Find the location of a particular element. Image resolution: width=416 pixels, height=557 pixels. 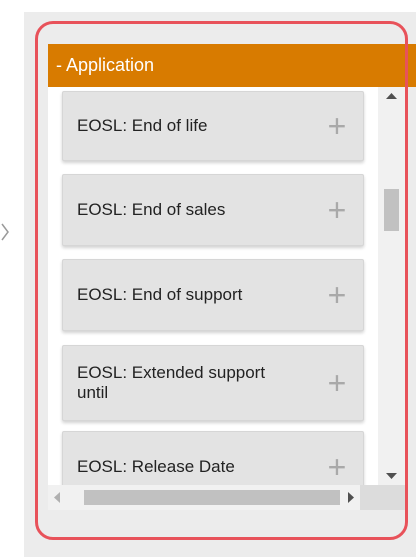

chevron-left-icon is located at coordinates (5, 232).